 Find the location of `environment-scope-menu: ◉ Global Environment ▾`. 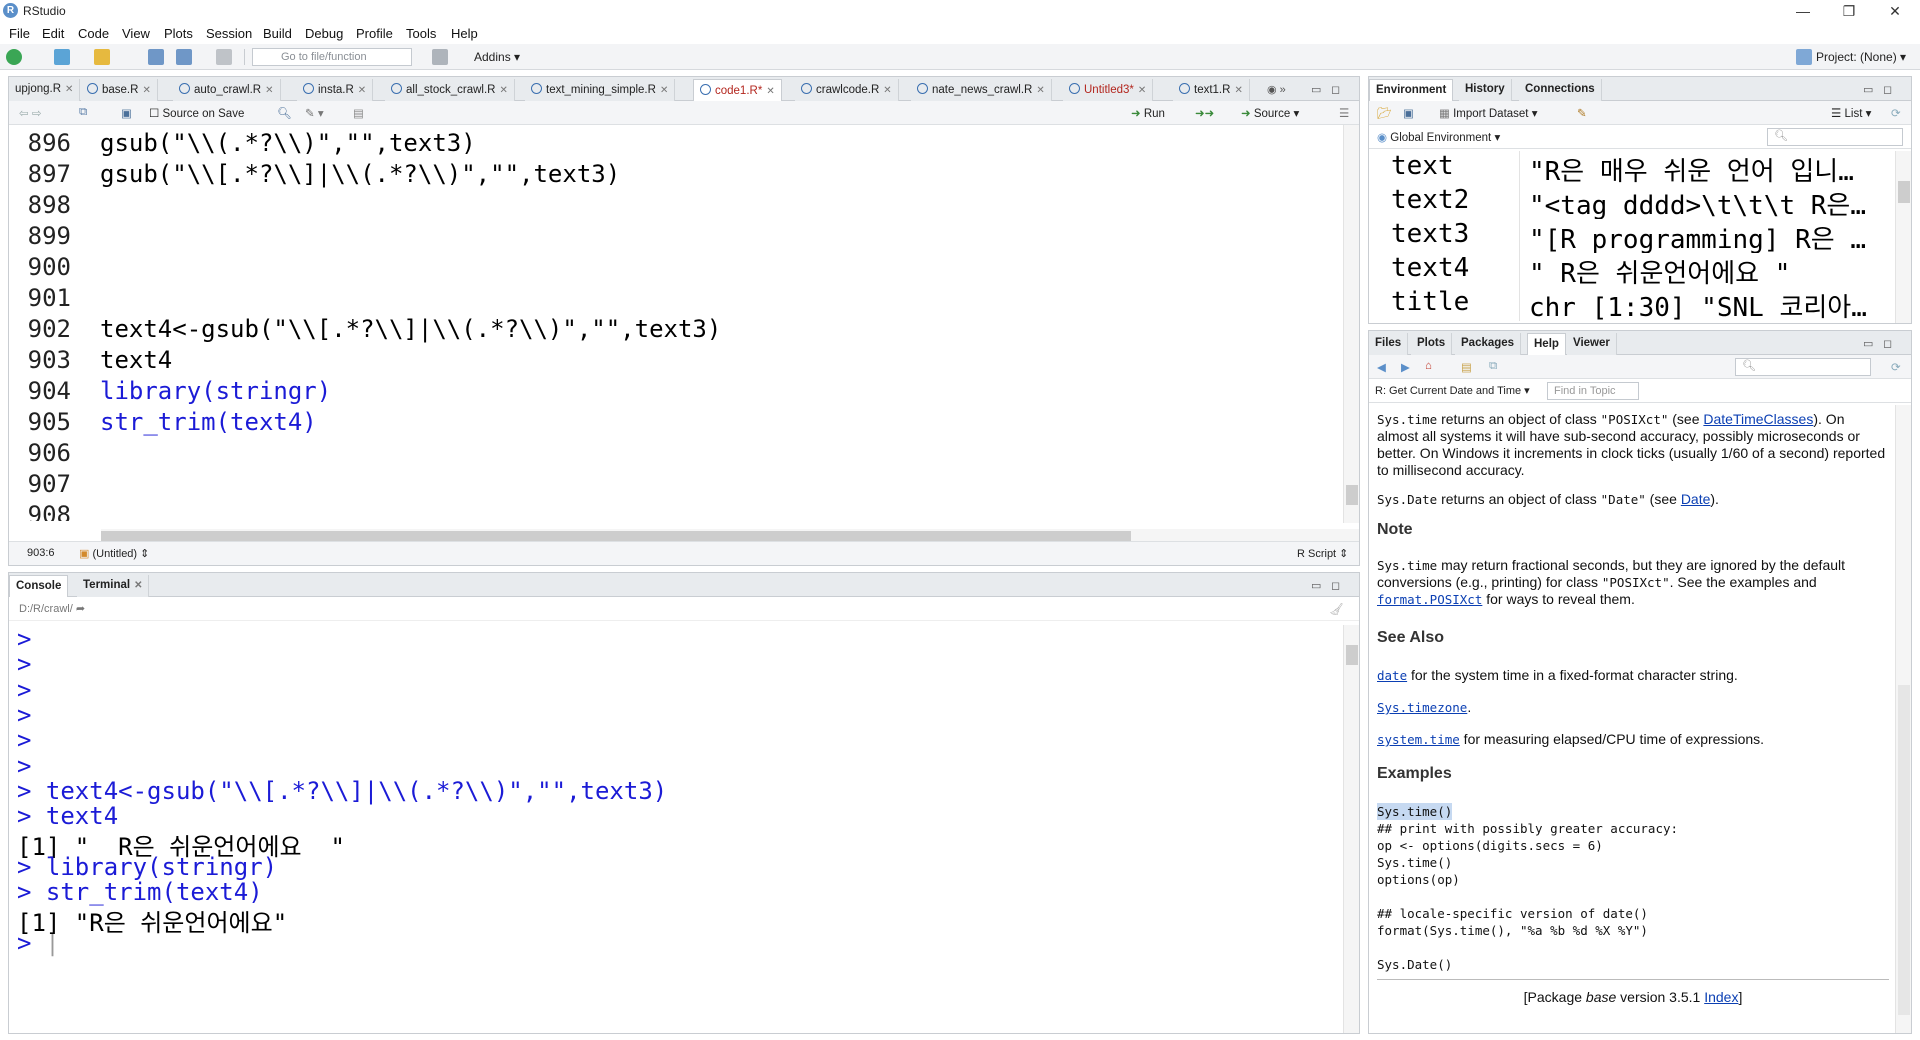

environment-scope-menu: ◉ Global Environment ▾ is located at coordinates (1438, 137).